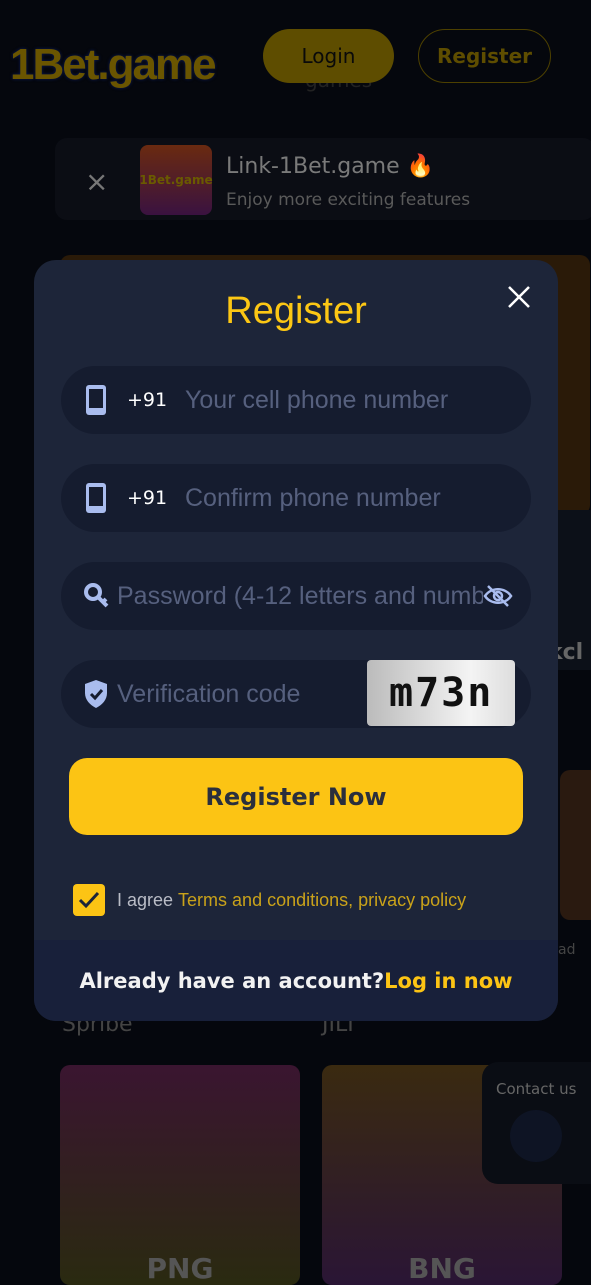 The image size is (591, 1285). I want to click on password-field, so click(296, 596).